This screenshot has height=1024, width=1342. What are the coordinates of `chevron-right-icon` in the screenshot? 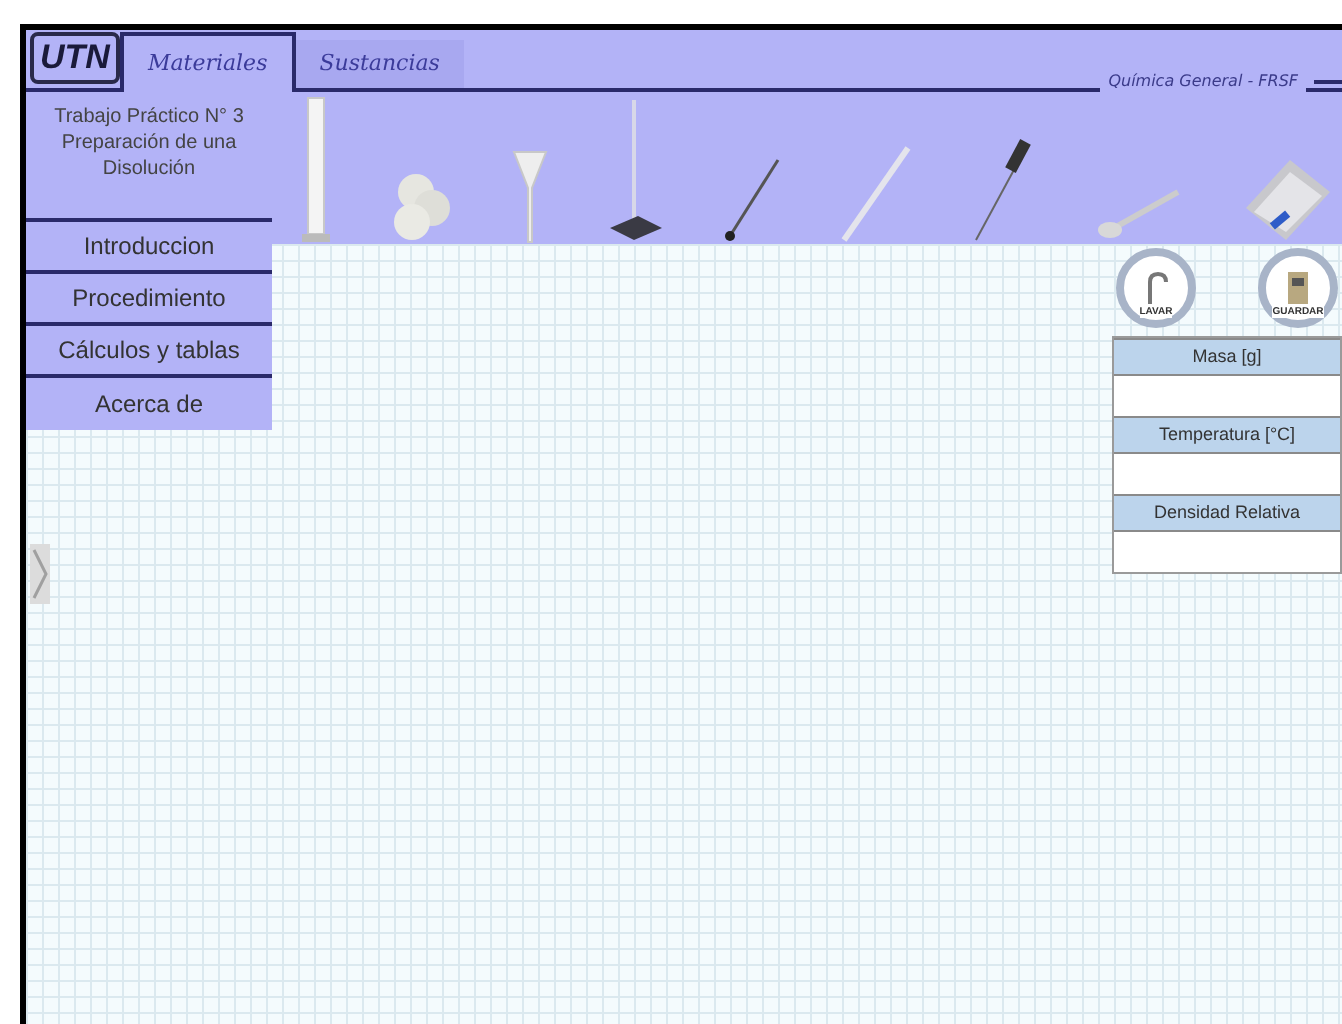 It's located at (40, 574).